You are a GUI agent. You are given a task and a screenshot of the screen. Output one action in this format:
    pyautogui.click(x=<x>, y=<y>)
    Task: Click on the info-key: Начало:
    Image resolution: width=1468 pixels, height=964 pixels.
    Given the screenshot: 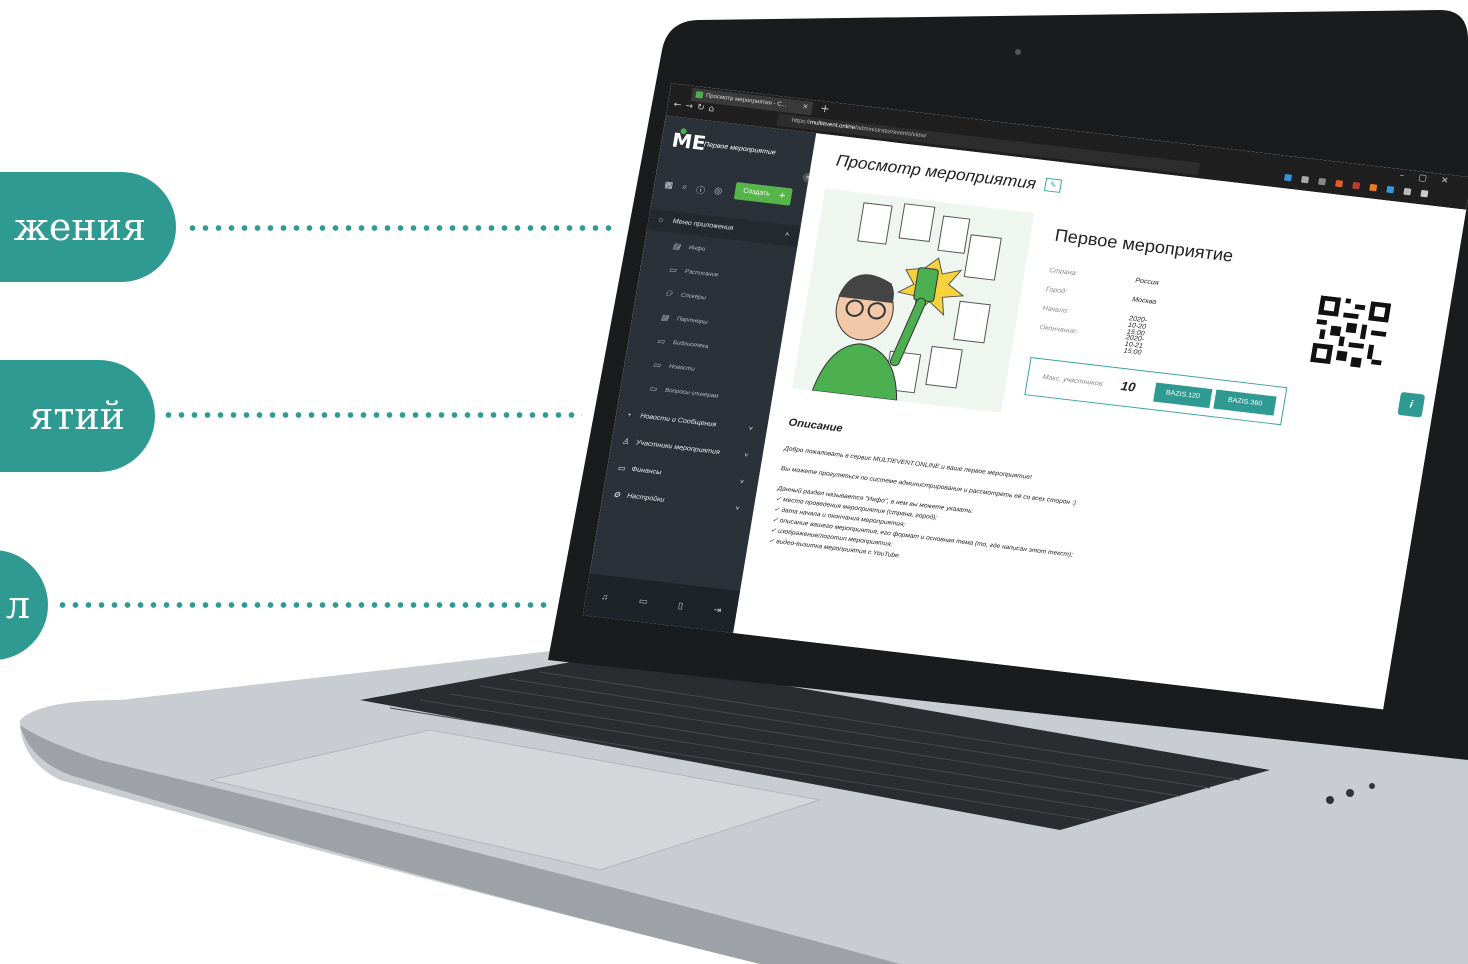 What is the action you would take?
    pyautogui.click(x=1056, y=310)
    